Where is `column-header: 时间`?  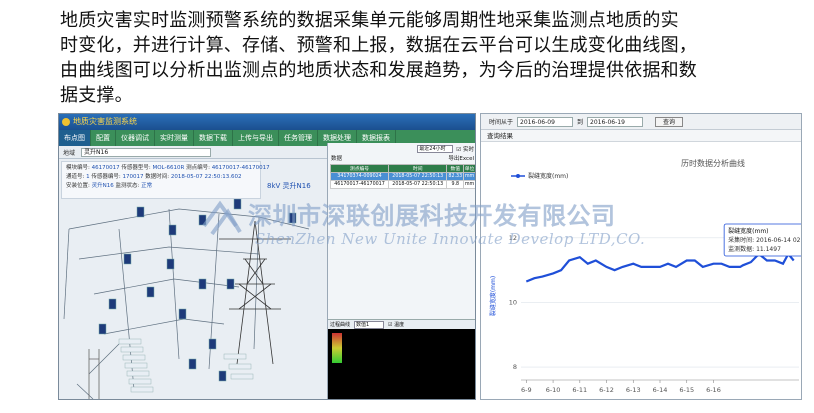 column-header: 时间 is located at coordinates (418, 168).